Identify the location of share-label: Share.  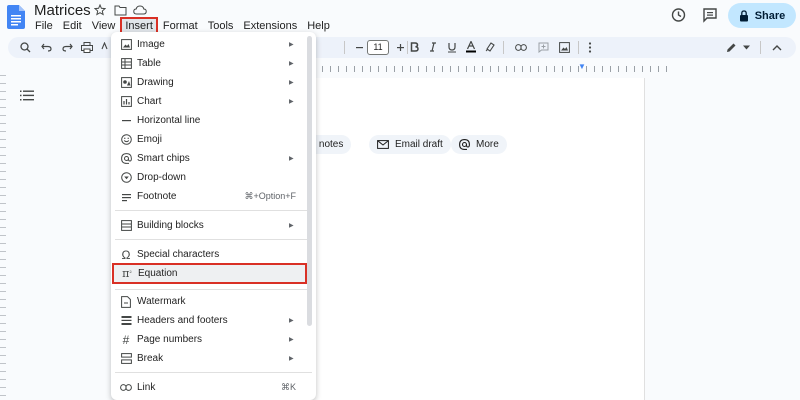
(770, 15).